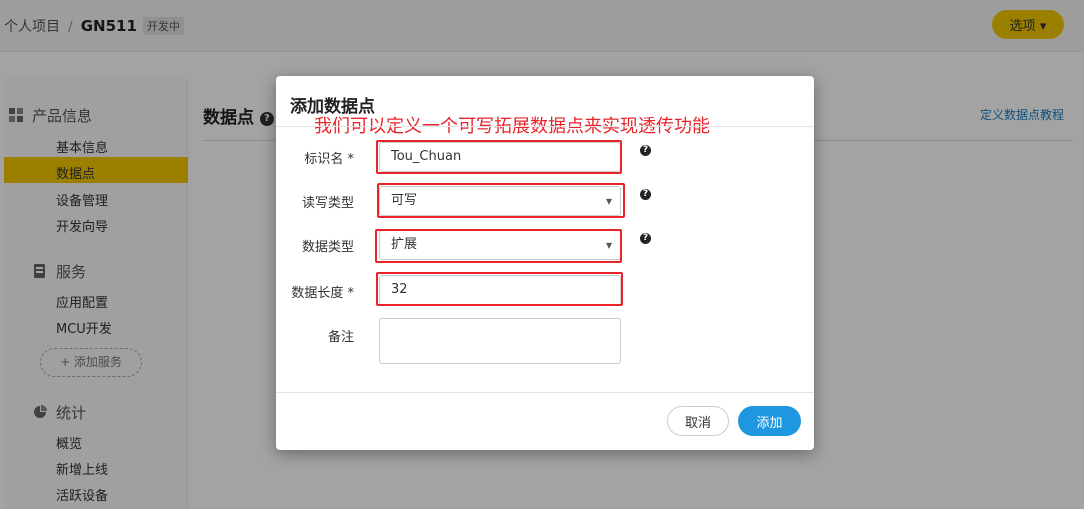 Image resolution: width=1084 pixels, height=509 pixels. Describe the element at coordinates (322, 293) in the screenshot. I see `data-length-label: 数据长度 *` at that location.